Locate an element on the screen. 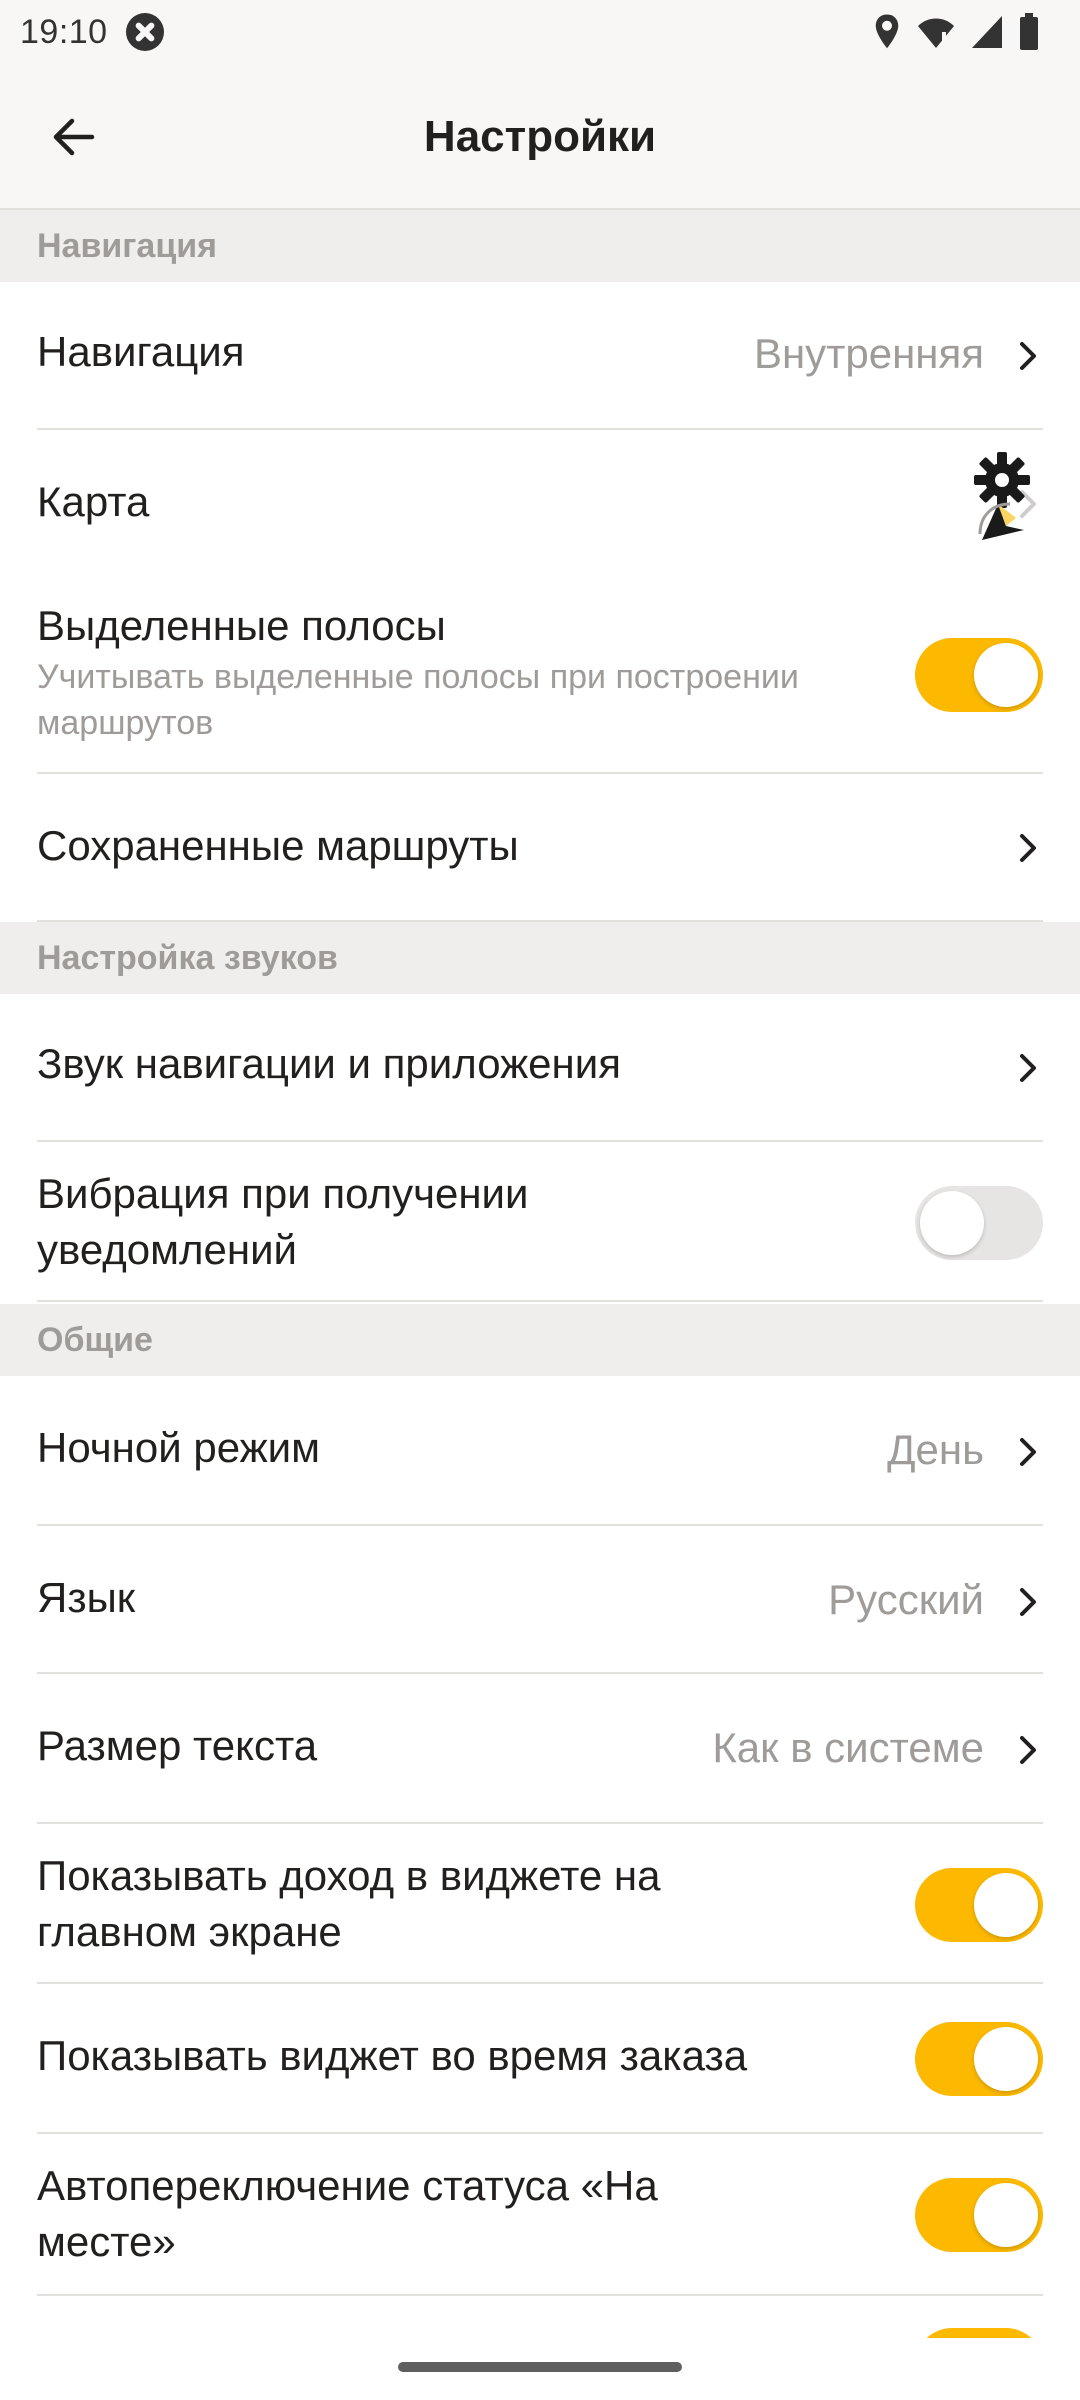 The image size is (1080, 2400). setting-saved-routes: Сохраненные маршруты is located at coordinates (540, 848).